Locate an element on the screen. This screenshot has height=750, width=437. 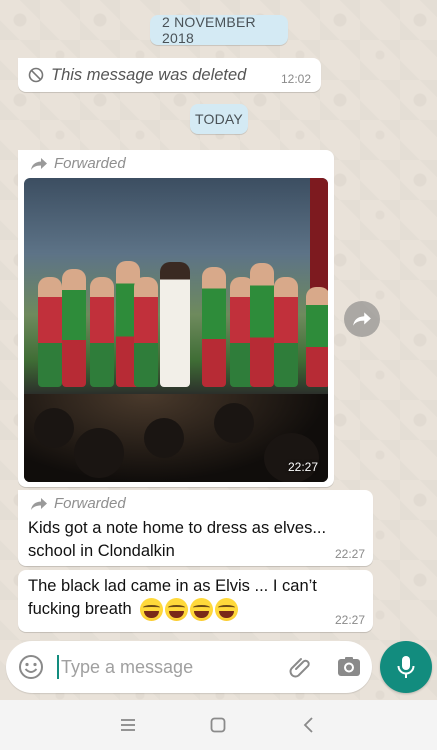
ban-icon is located at coordinates (36, 75).